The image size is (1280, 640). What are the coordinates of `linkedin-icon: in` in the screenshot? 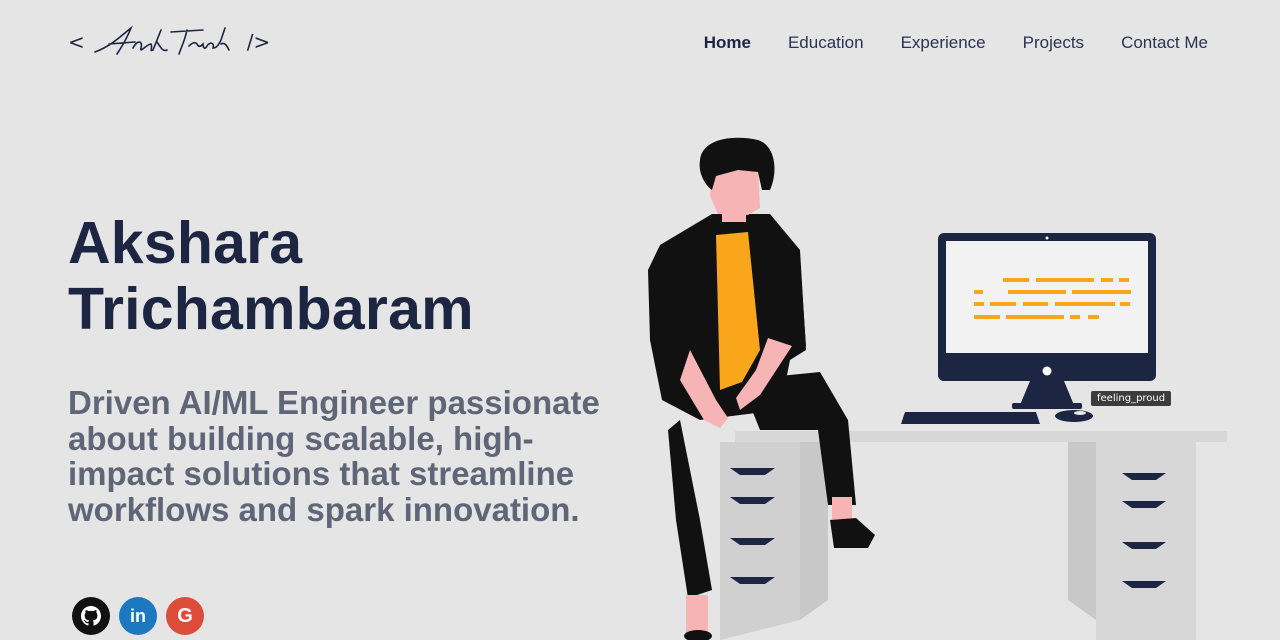 It's located at (138, 615).